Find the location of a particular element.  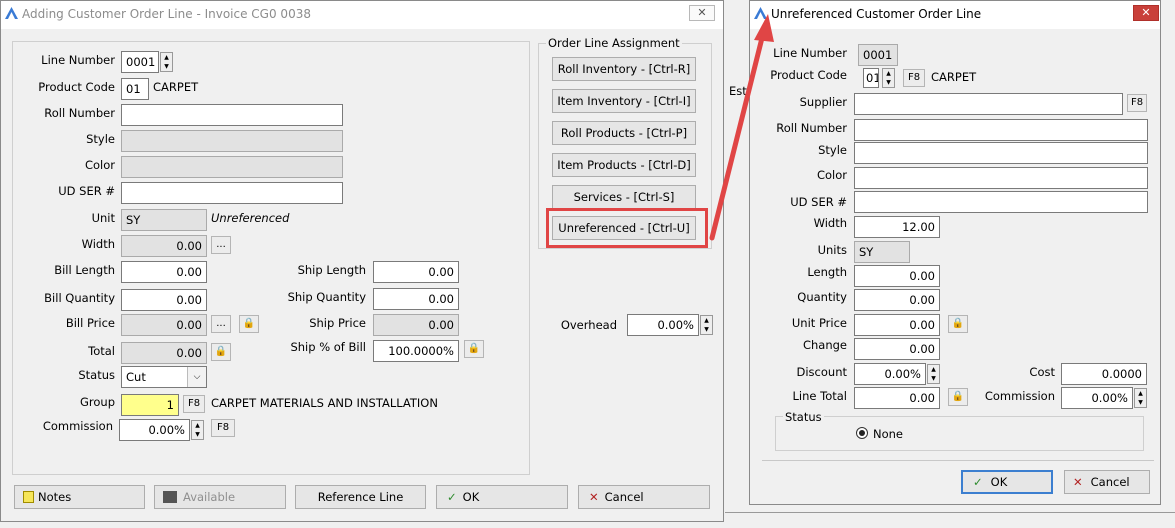

bill-price-field: 0.00 is located at coordinates (164, 325).